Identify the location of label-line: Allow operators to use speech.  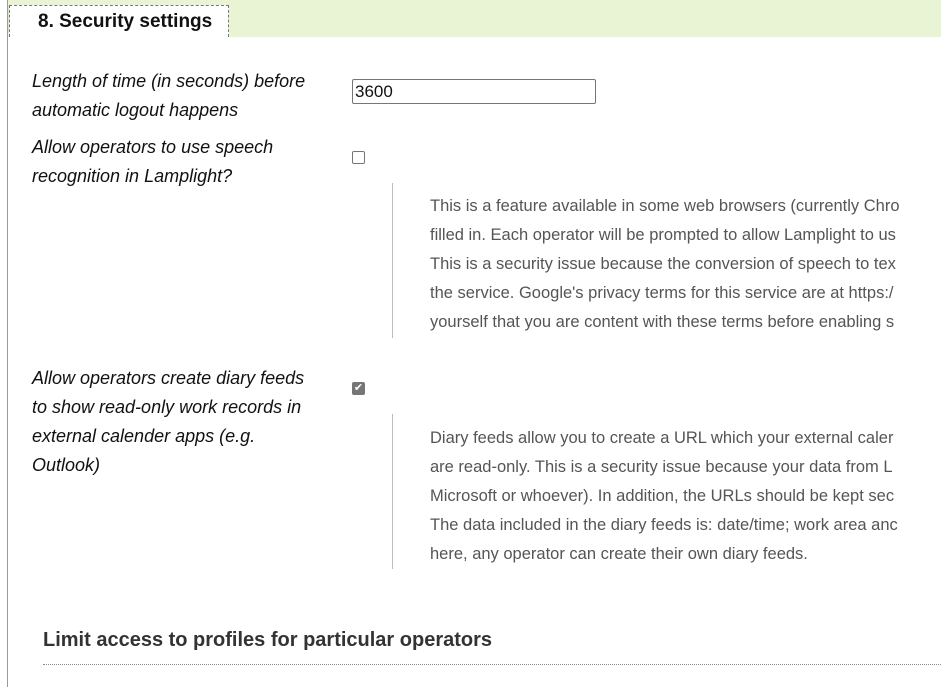
(153, 147).